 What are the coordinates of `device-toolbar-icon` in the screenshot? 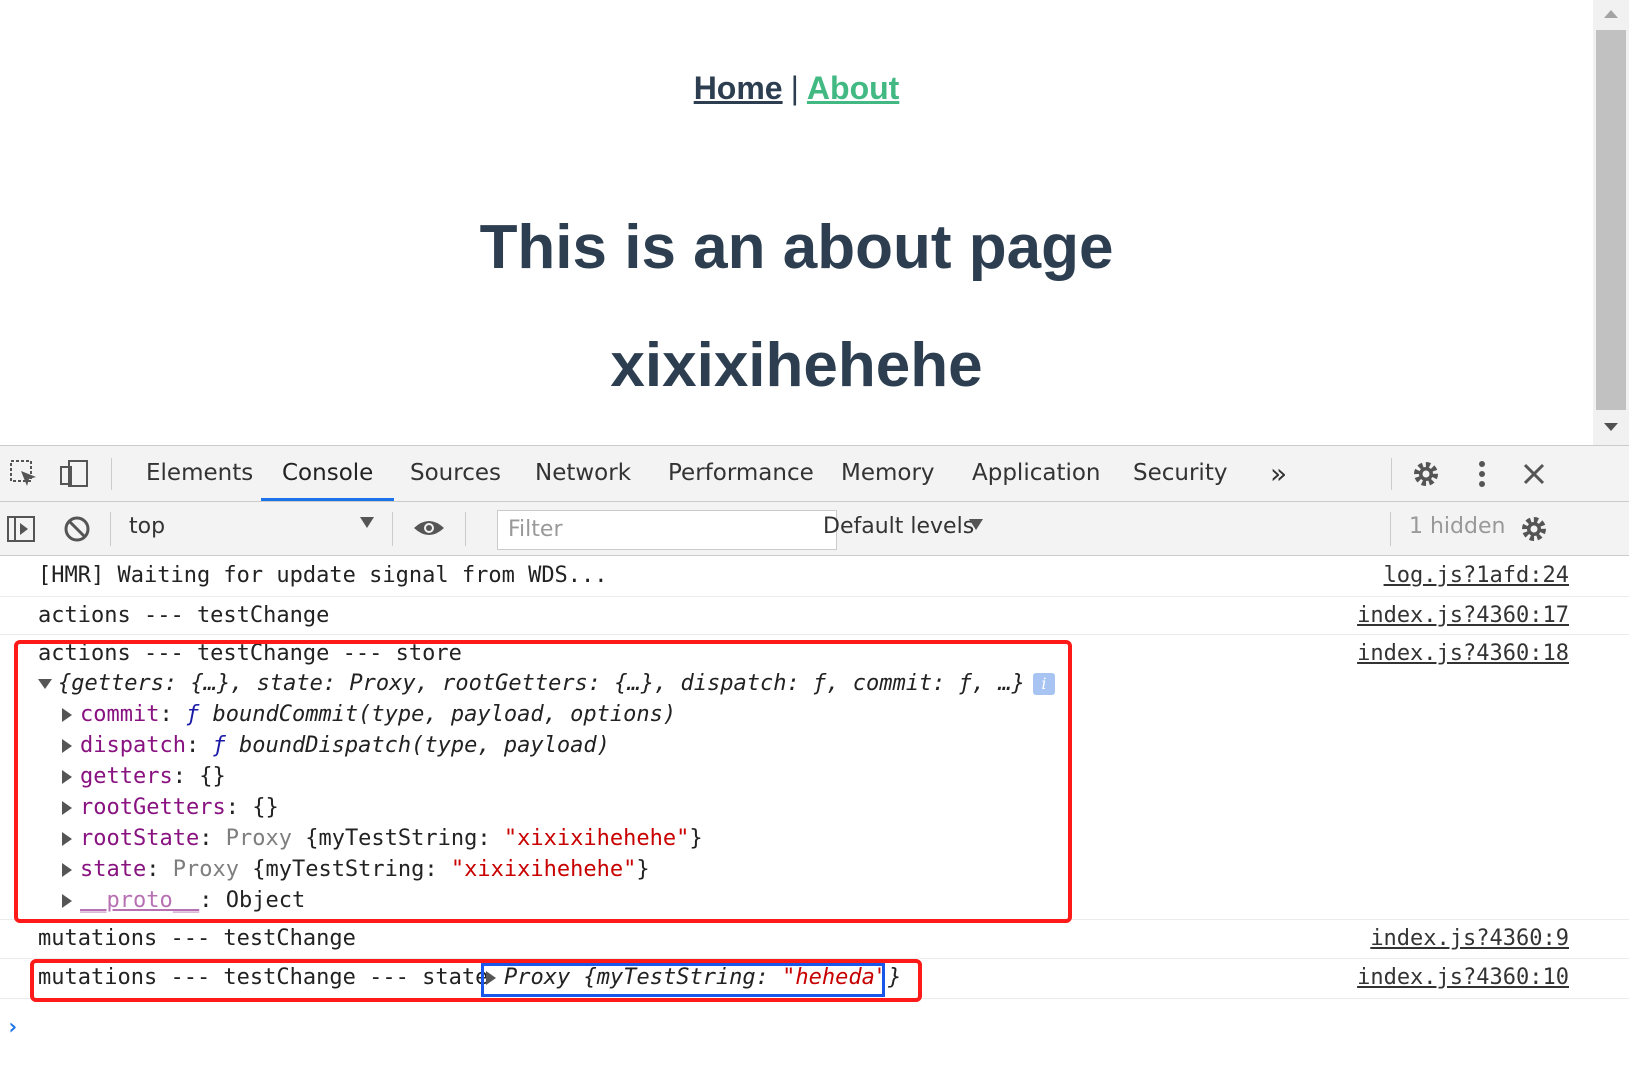 It's located at (74, 474).